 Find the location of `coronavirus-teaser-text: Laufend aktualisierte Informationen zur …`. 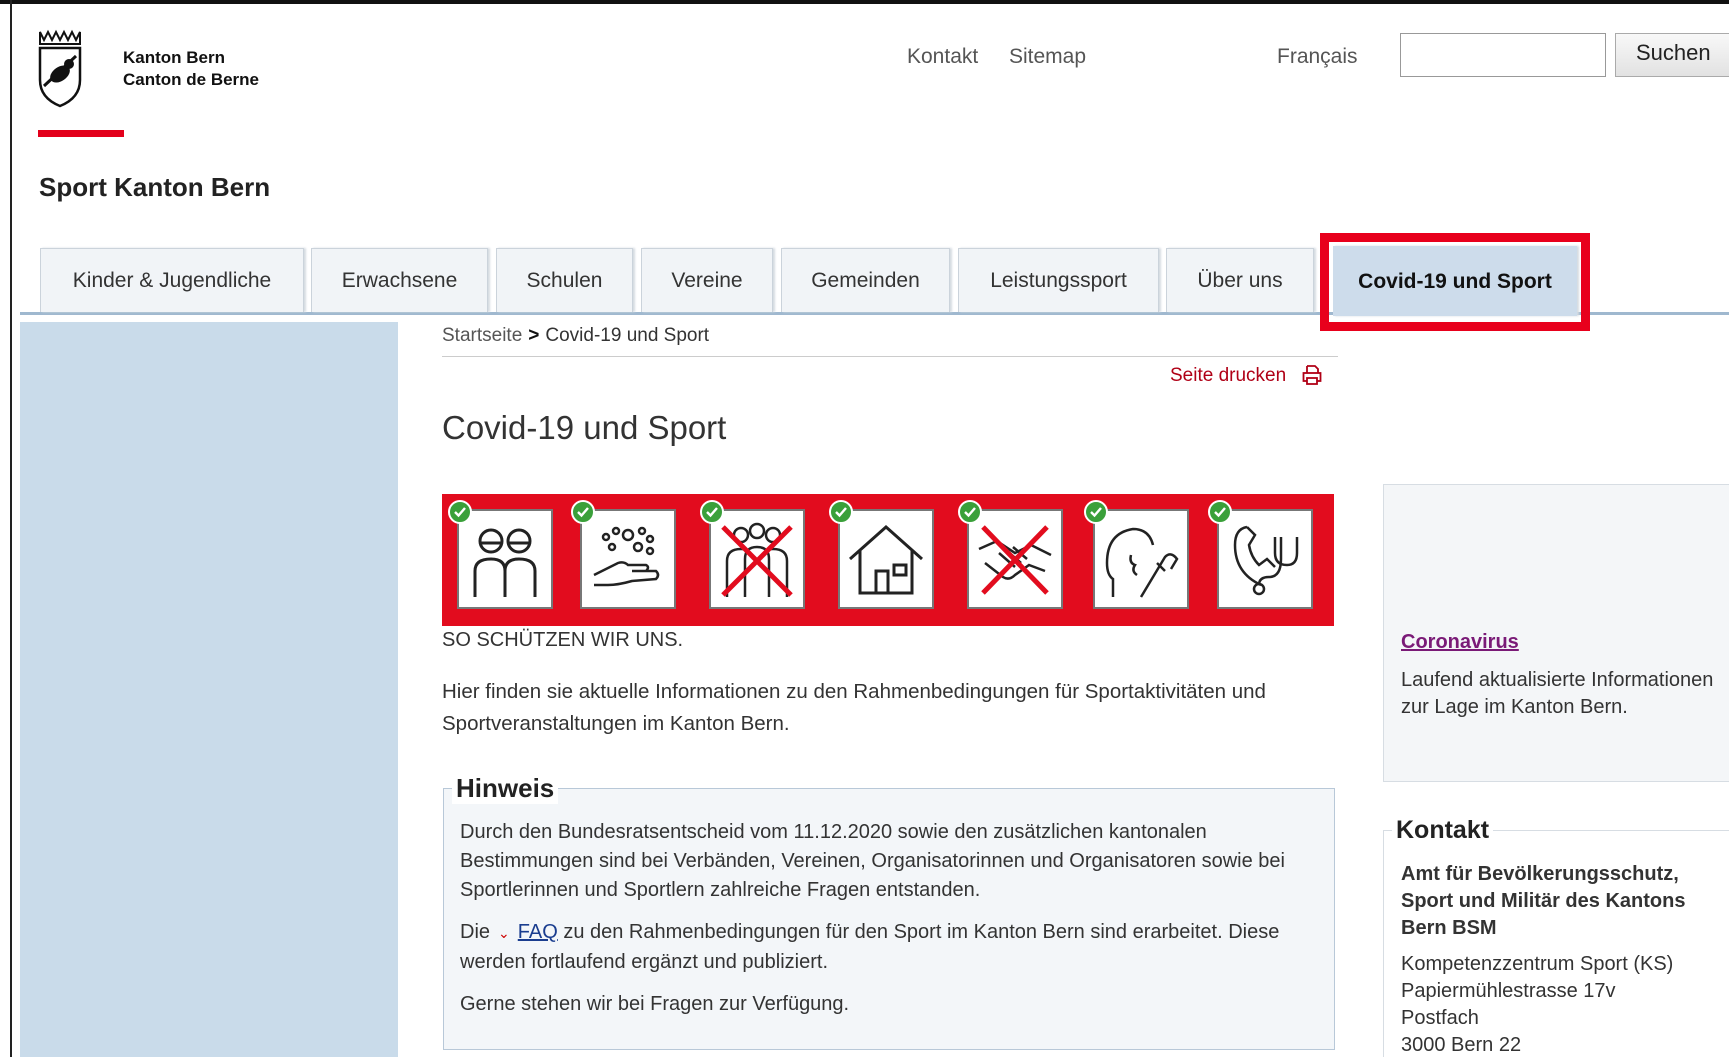

coronavirus-teaser-text: Laufend aktualisierte Informationen zur … is located at coordinates (1557, 693).